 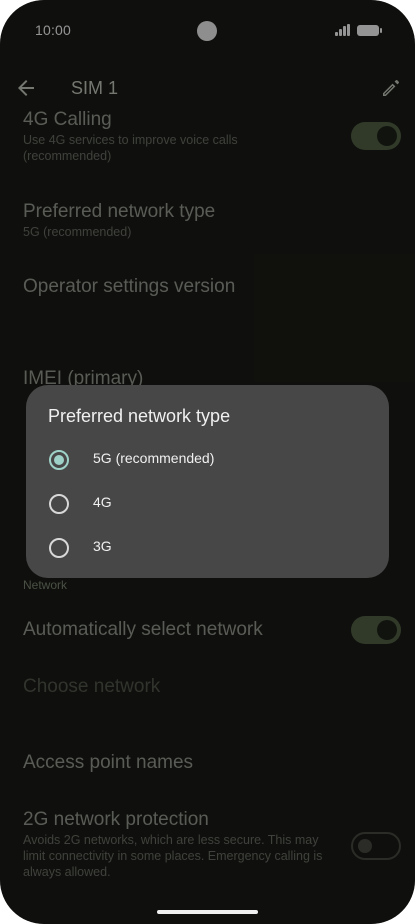 What do you see at coordinates (207, 504) in the screenshot?
I see `radio-option-4g: 4G` at bounding box center [207, 504].